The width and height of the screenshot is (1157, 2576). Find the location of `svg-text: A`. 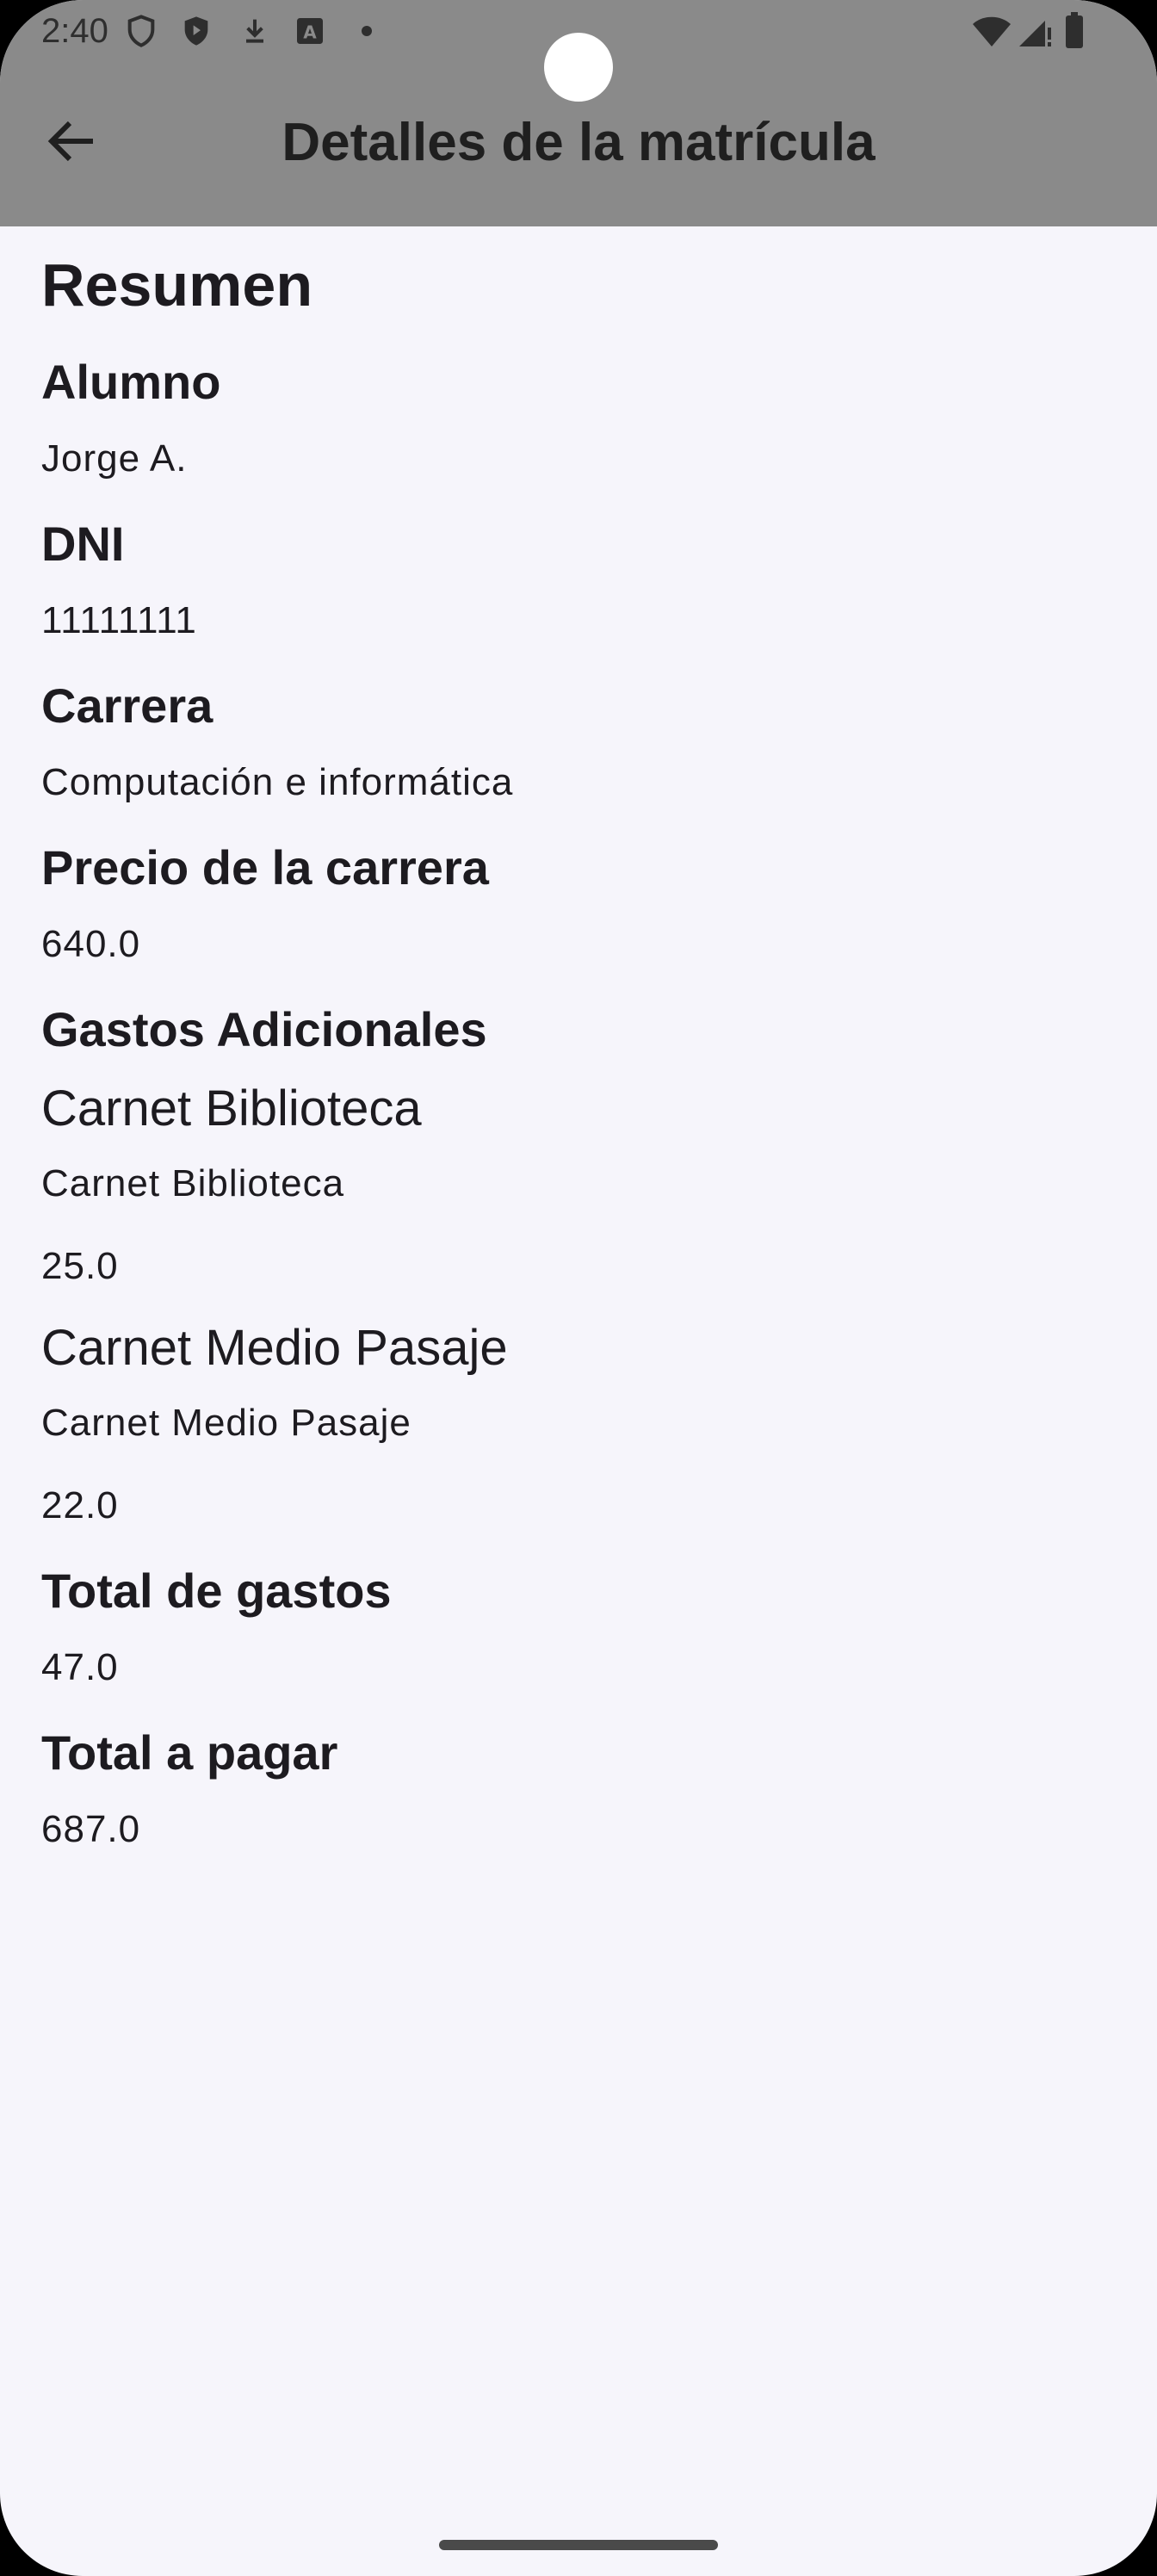

svg-text: A is located at coordinates (310, 32).